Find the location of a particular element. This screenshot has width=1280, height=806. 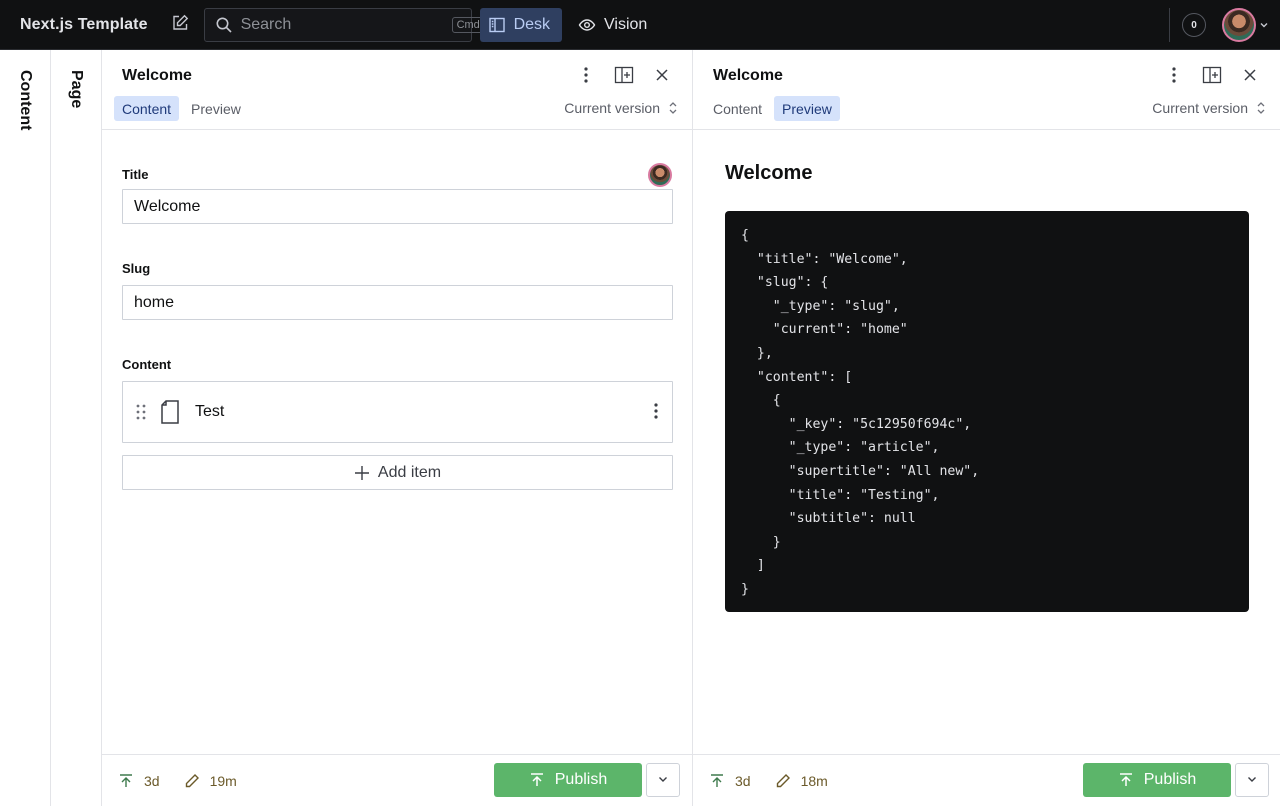

search-box: Cmd K is located at coordinates (355, 24).